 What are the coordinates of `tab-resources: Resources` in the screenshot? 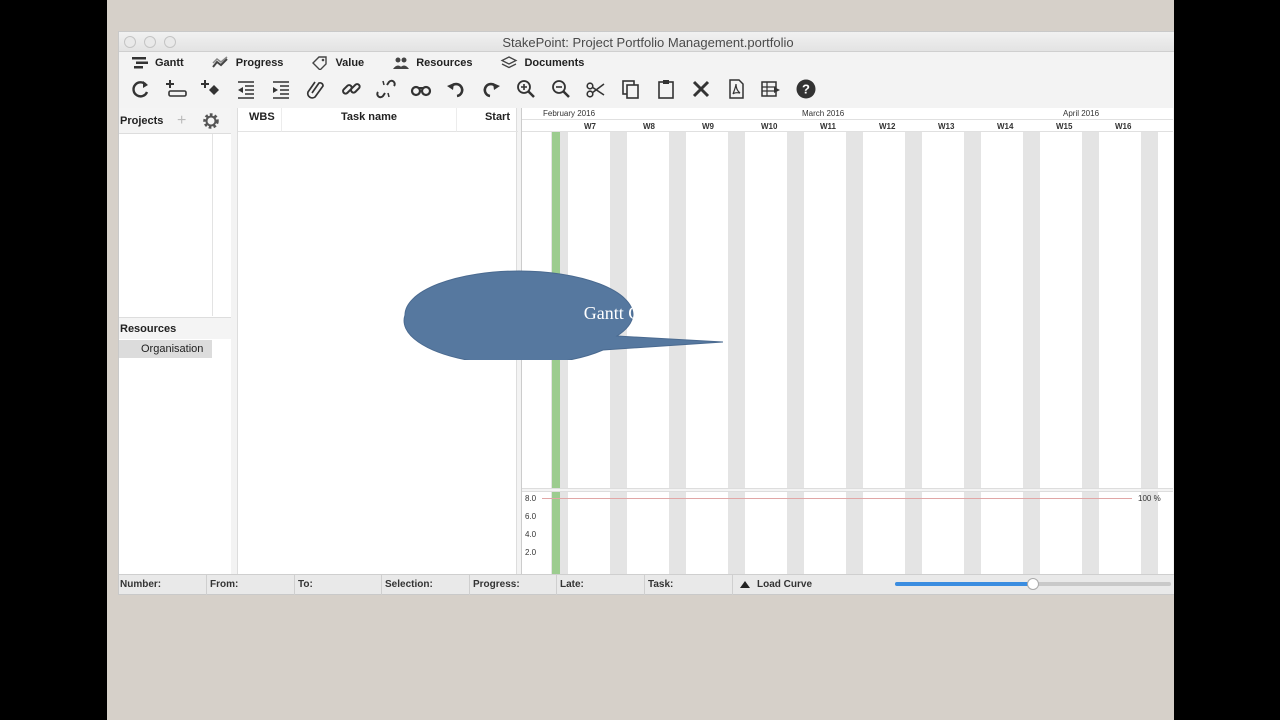 It's located at (434, 63).